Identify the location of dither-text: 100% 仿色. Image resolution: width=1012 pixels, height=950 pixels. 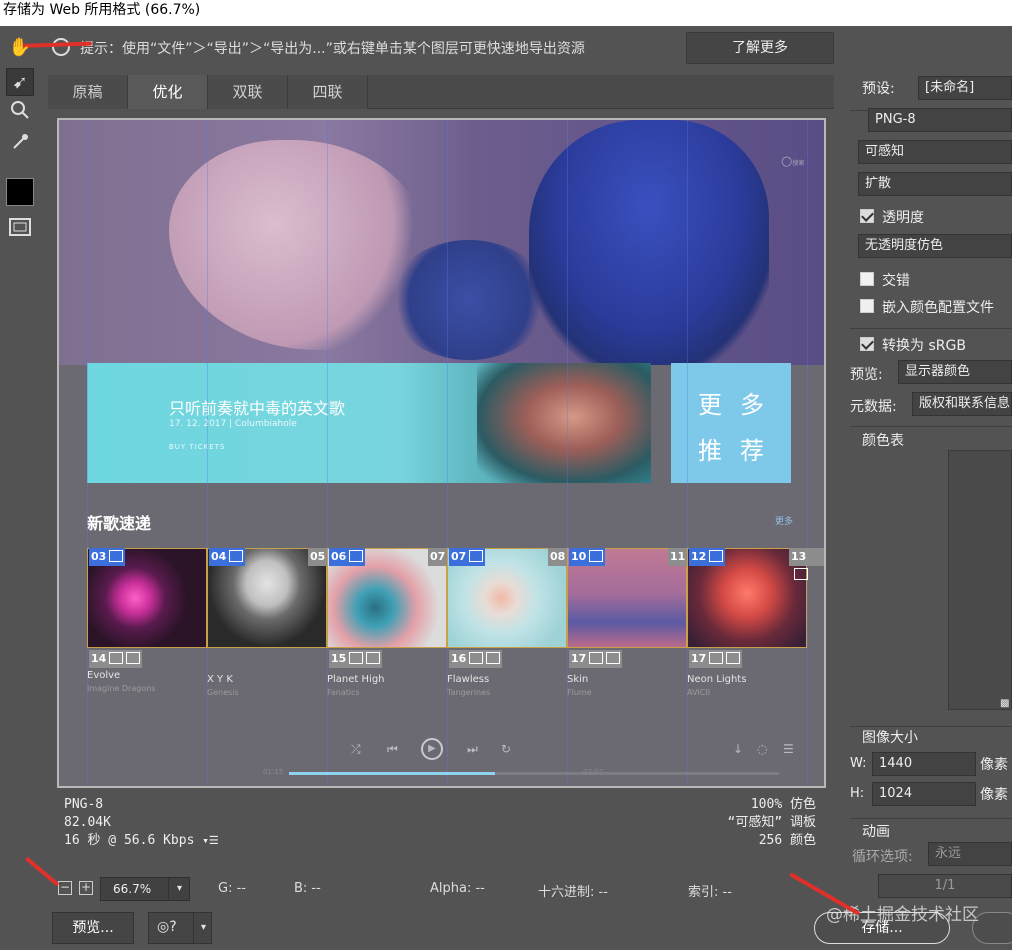
(783, 804).